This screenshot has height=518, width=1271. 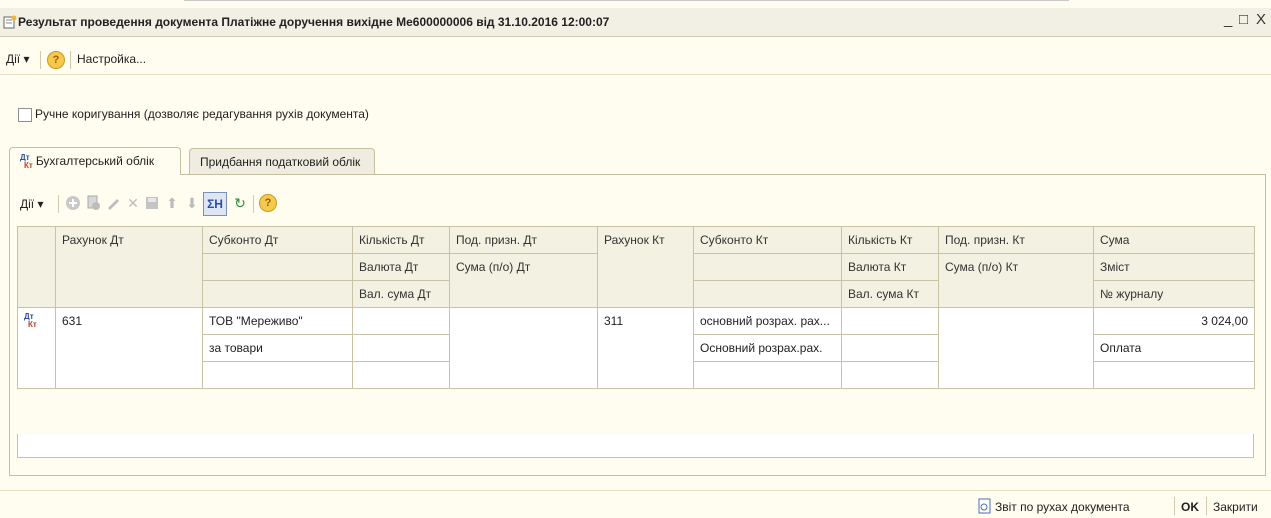 What do you see at coordinates (645, 267) in the screenshot?
I see `header-account-kt: Рахунок Кт` at bounding box center [645, 267].